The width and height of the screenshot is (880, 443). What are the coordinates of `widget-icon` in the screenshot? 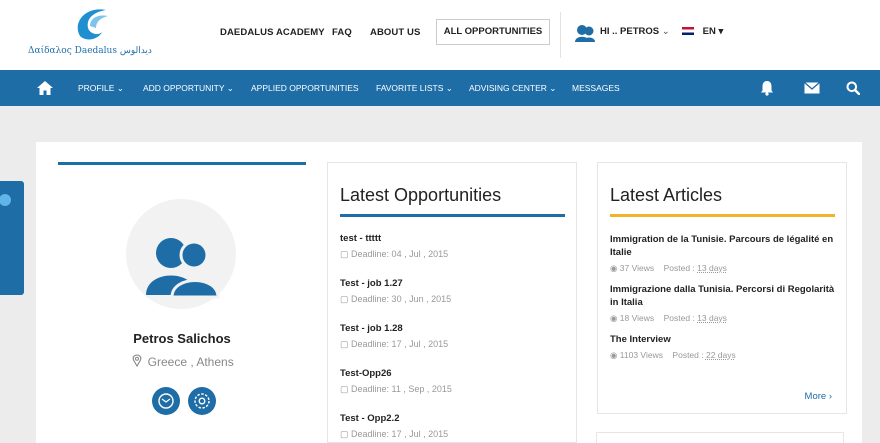 It's located at (5, 200).